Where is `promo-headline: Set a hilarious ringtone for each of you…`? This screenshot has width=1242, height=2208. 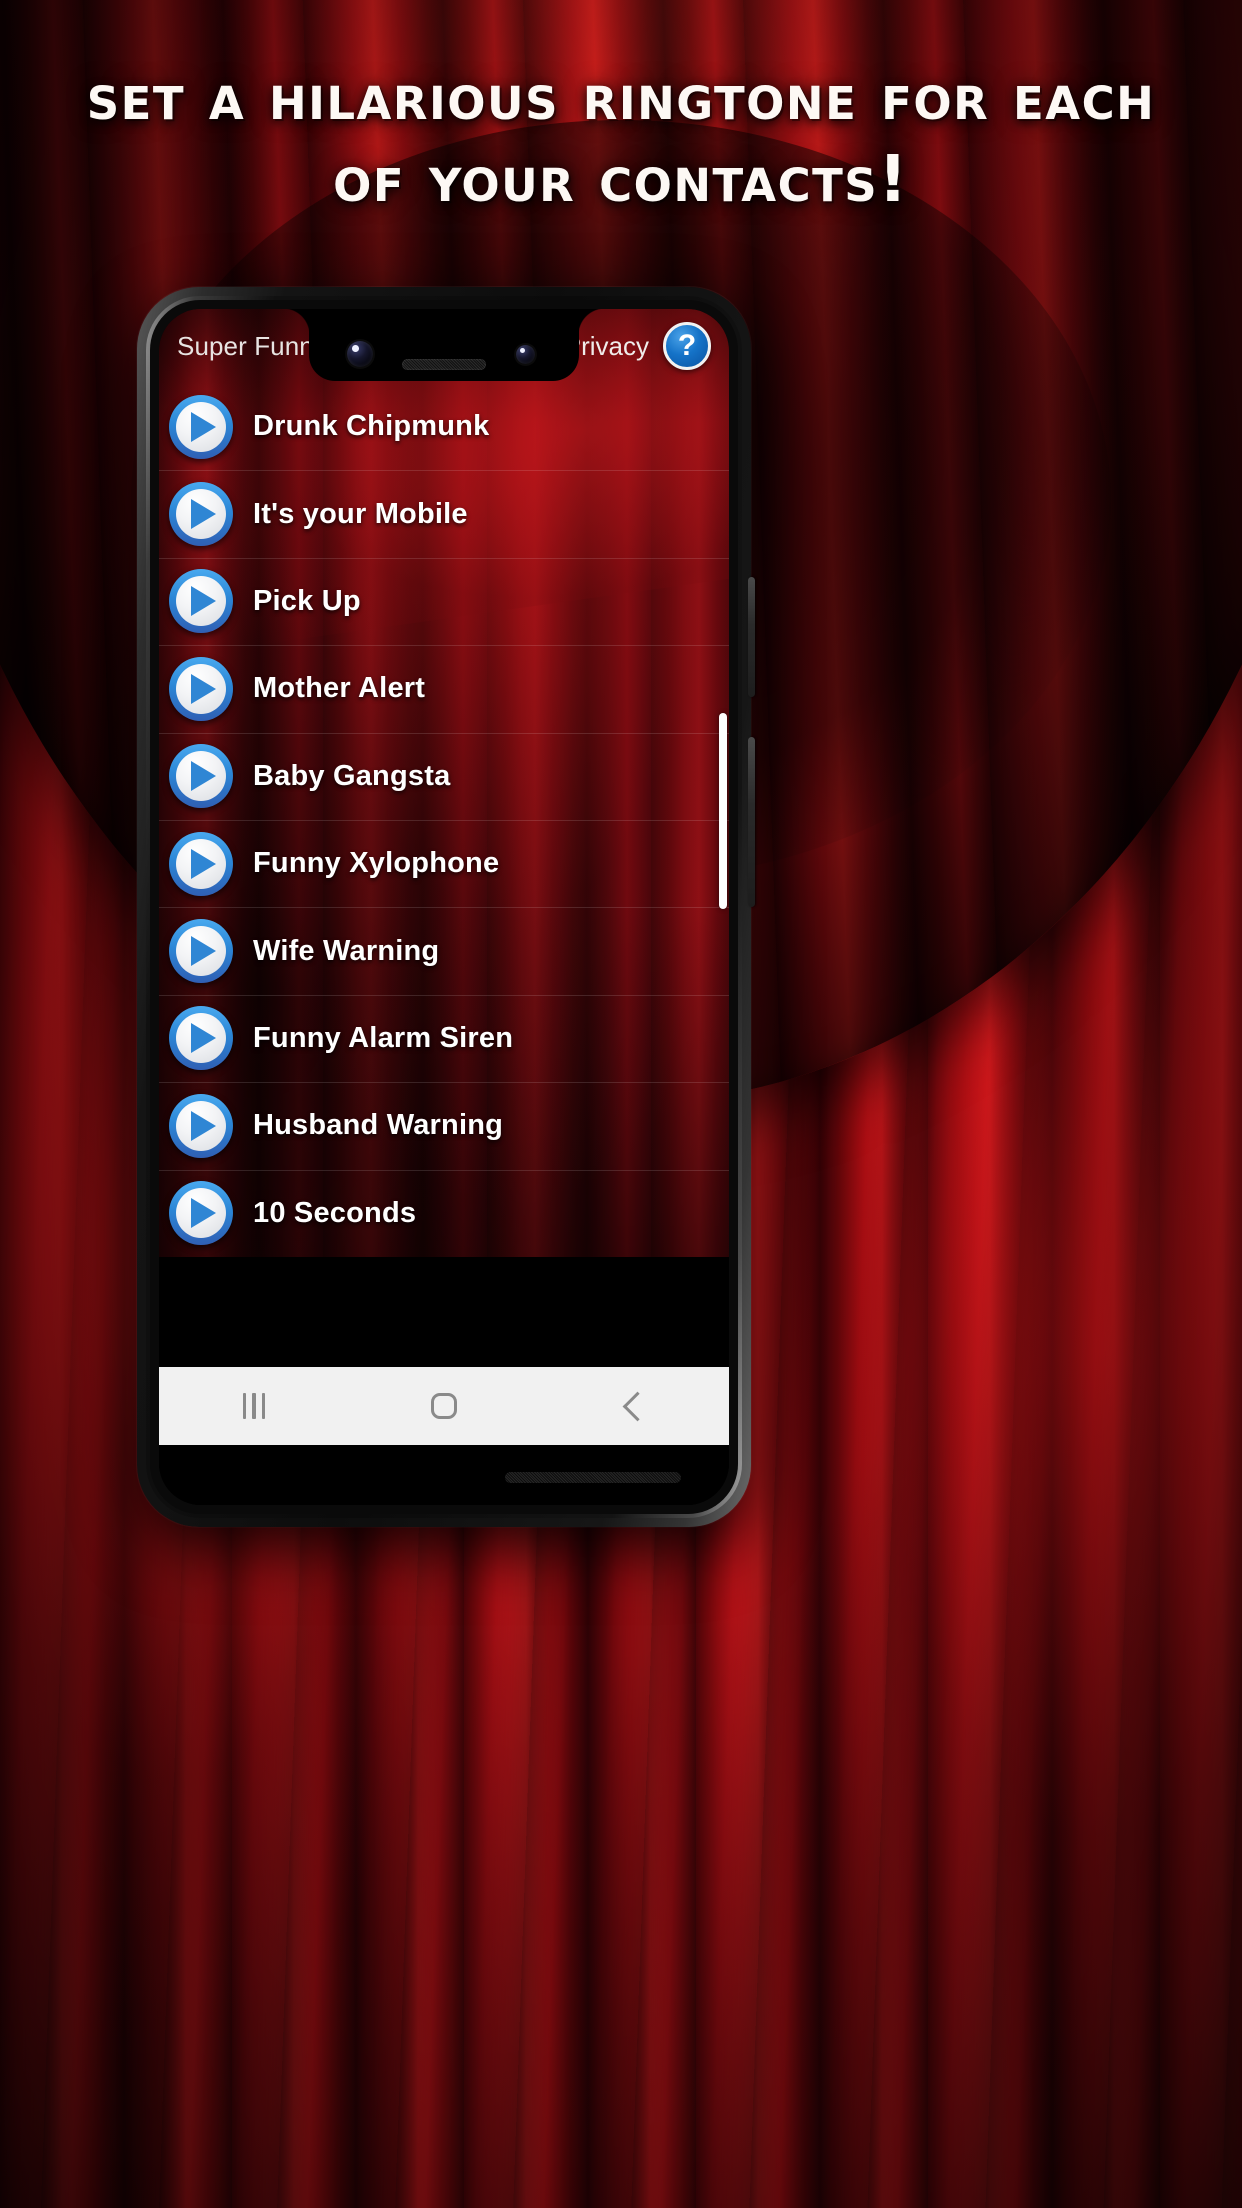
promo-headline: Set a hilarious ringtone for each of you… is located at coordinates (621, 140).